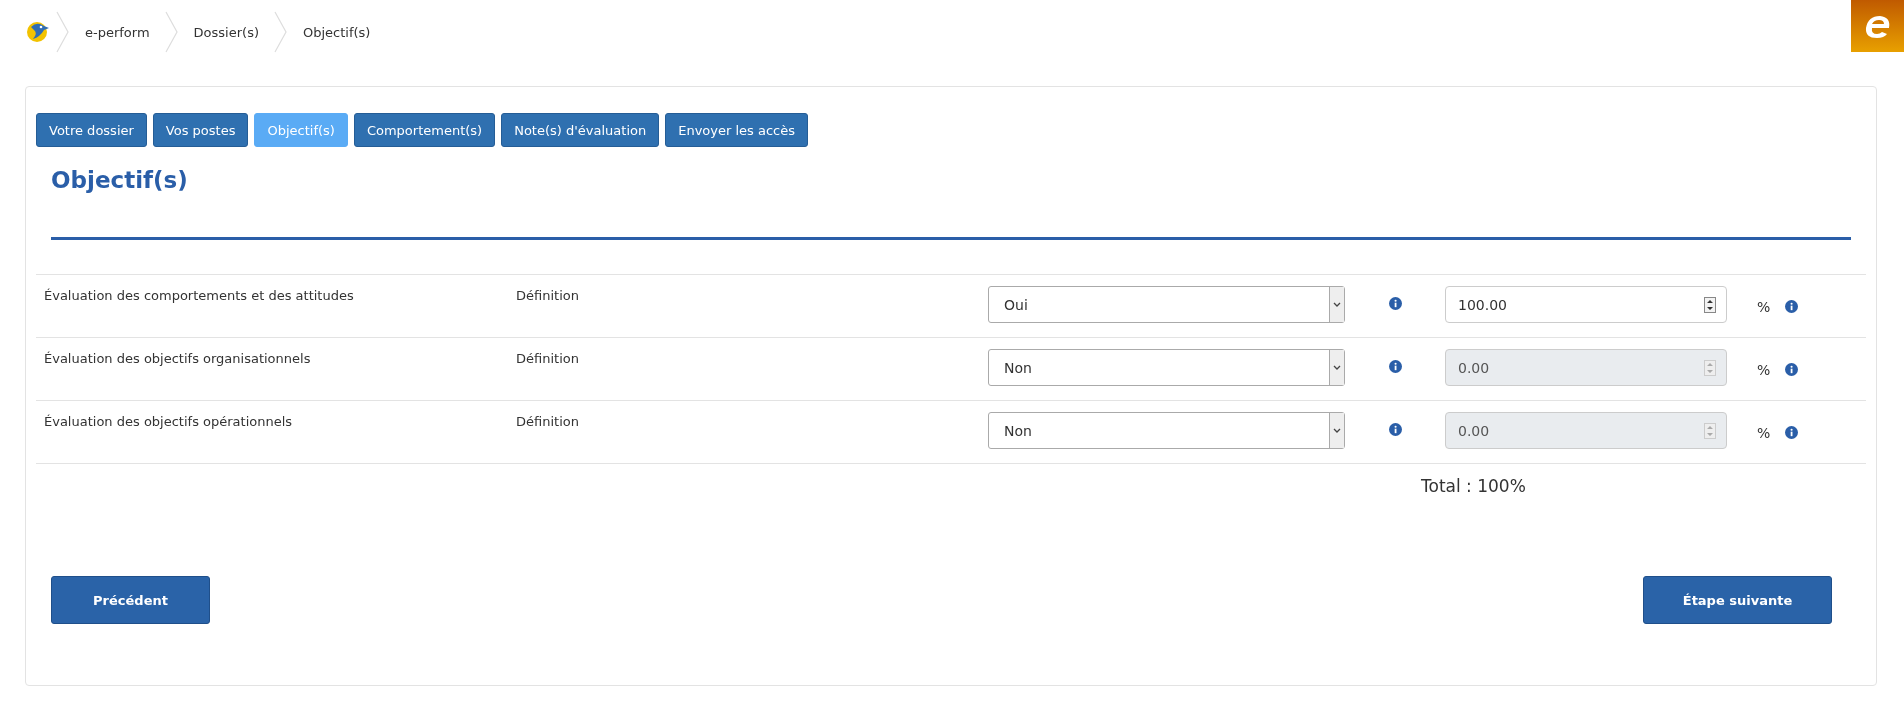 This screenshot has height=707, width=1904. What do you see at coordinates (736, 130) in the screenshot?
I see `tab: Envoyer les accès` at bounding box center [736, 130].